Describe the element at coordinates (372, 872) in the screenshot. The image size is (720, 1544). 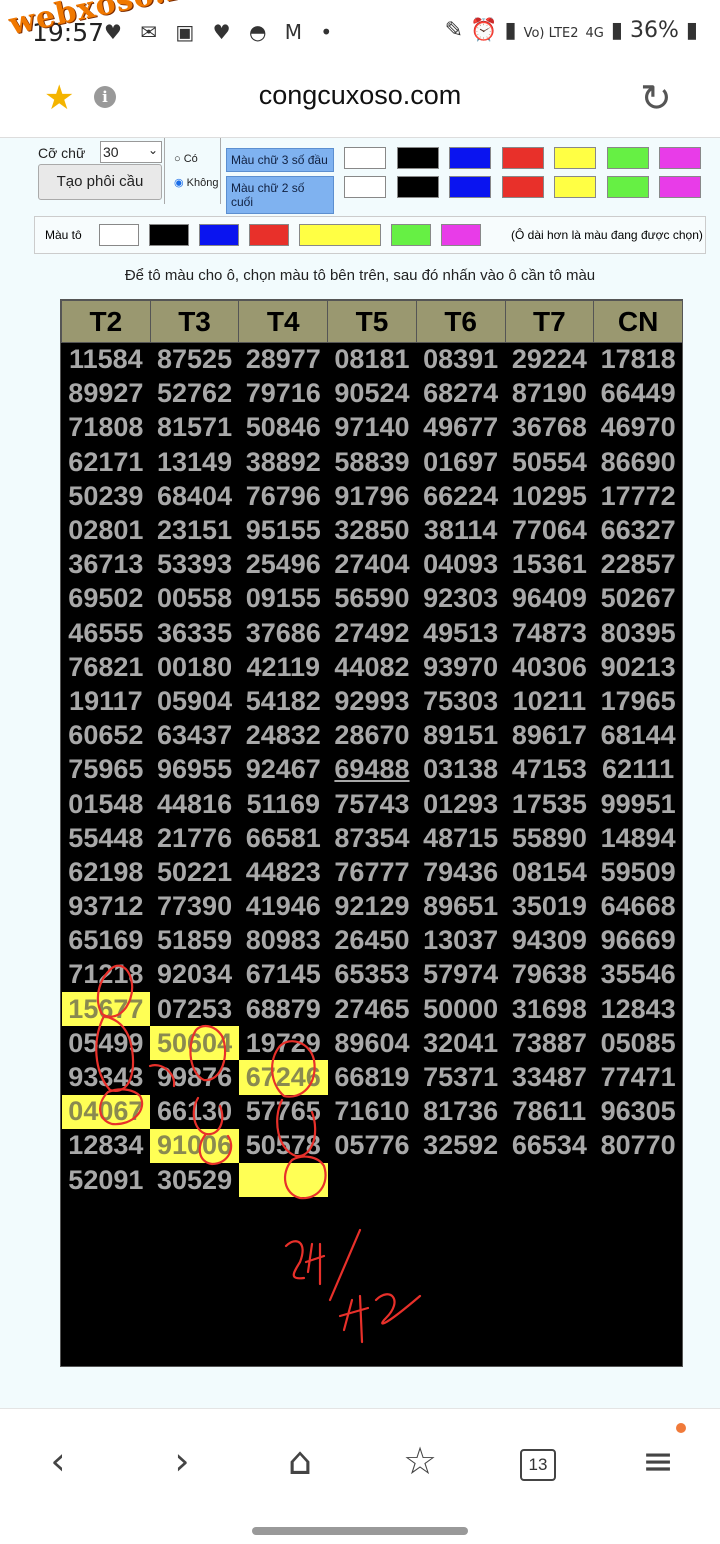
I see `grid-cell: 76777` at that location.